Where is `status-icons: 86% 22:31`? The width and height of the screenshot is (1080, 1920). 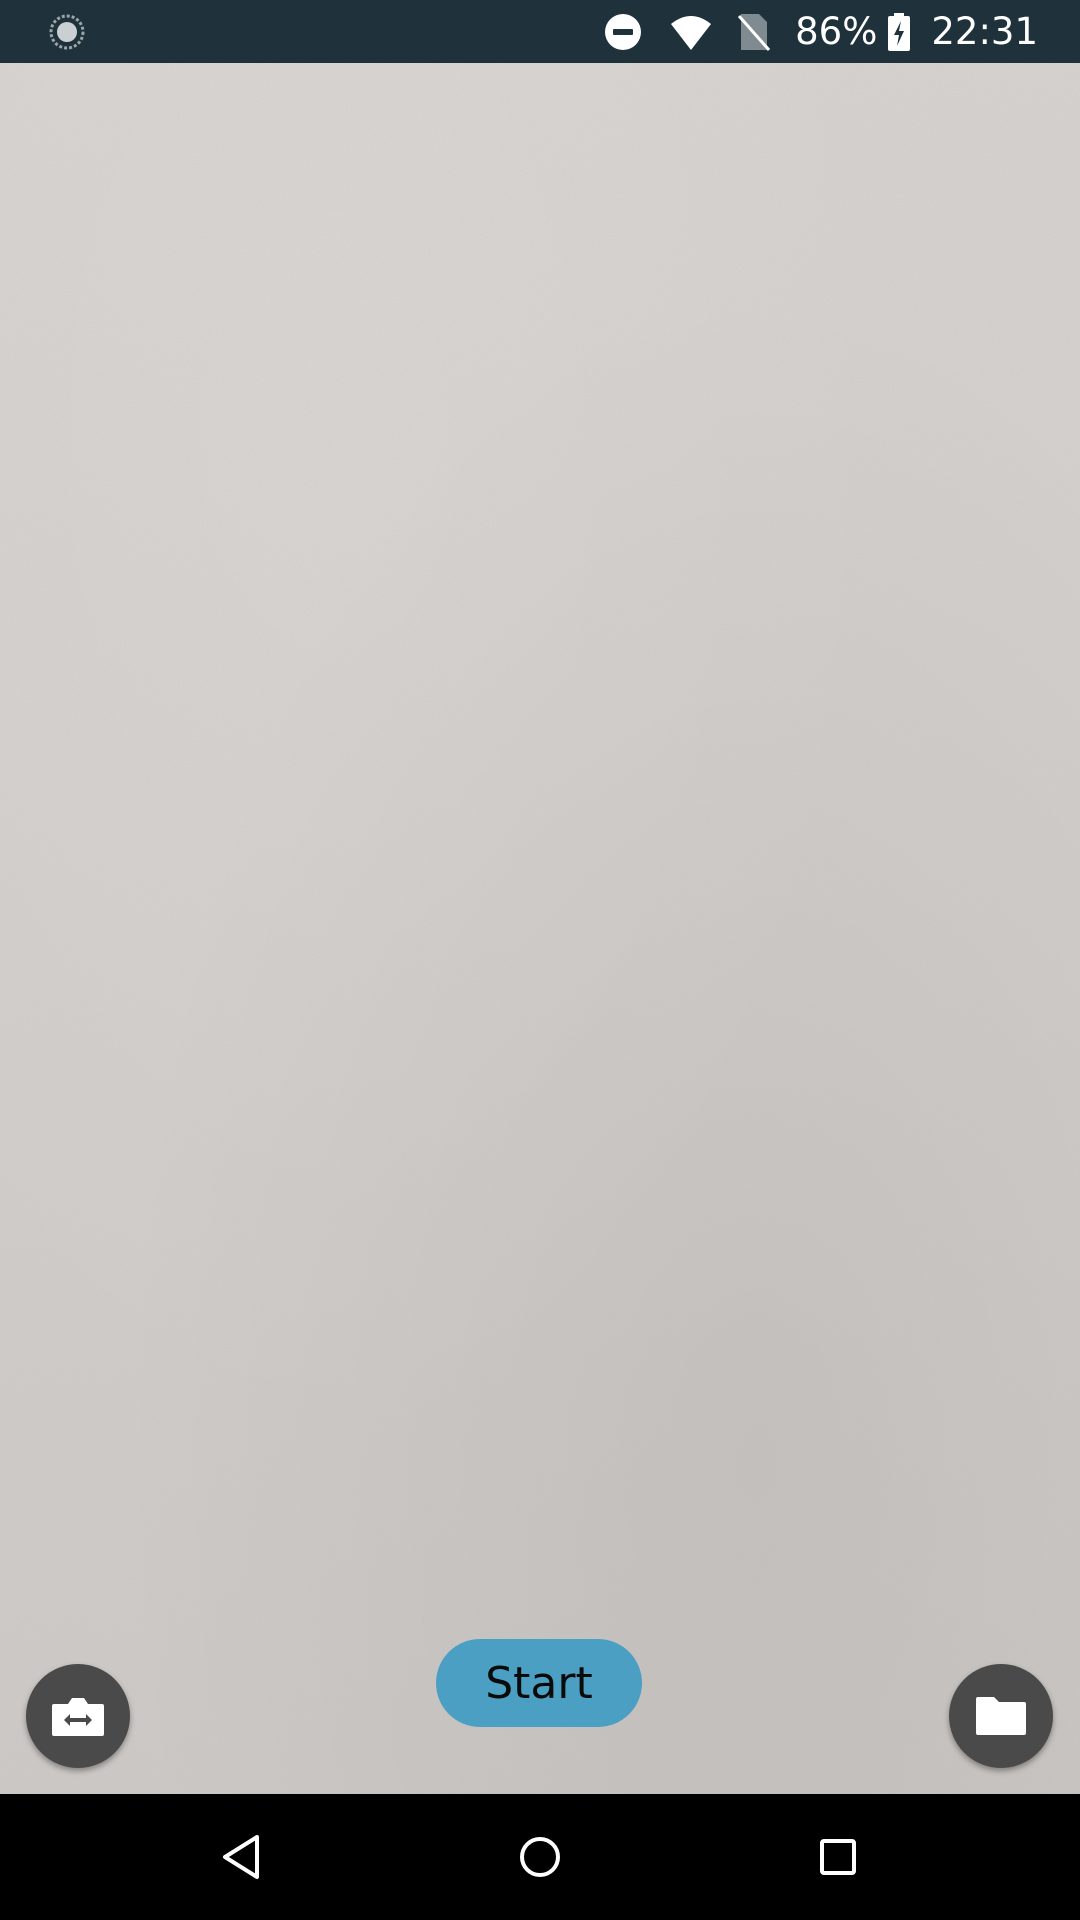
status-icons: 86% 22:31 is located at coordinates (820, 31).